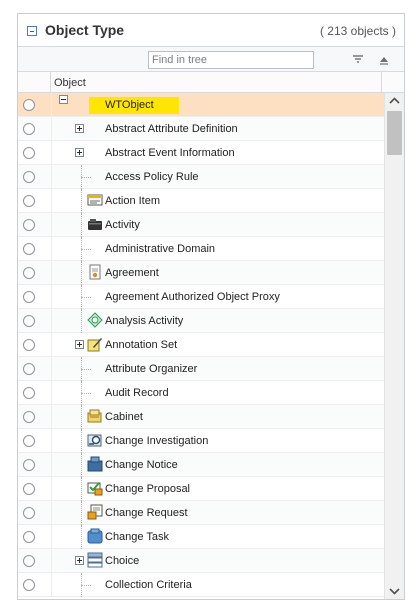  Describe the element at coordinates (394, 133) in the screenshot. I see `scrollbar-thumb` at that location.